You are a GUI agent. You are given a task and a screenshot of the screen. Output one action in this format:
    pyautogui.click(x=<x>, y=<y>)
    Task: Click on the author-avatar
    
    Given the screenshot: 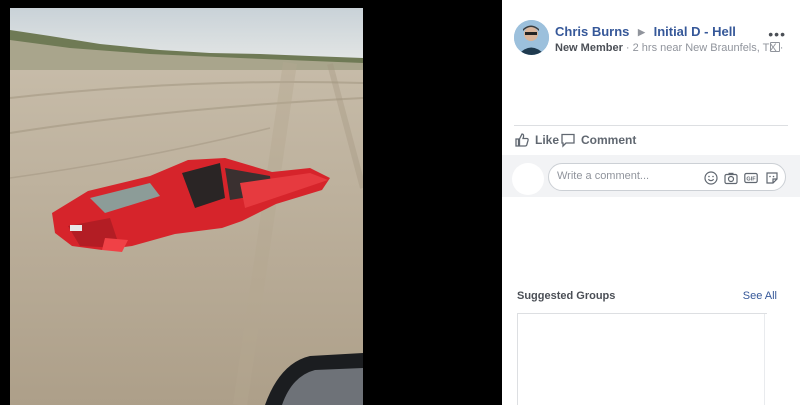 What is the action you would take?
    pyautogui.click(x=531, y=37)
    